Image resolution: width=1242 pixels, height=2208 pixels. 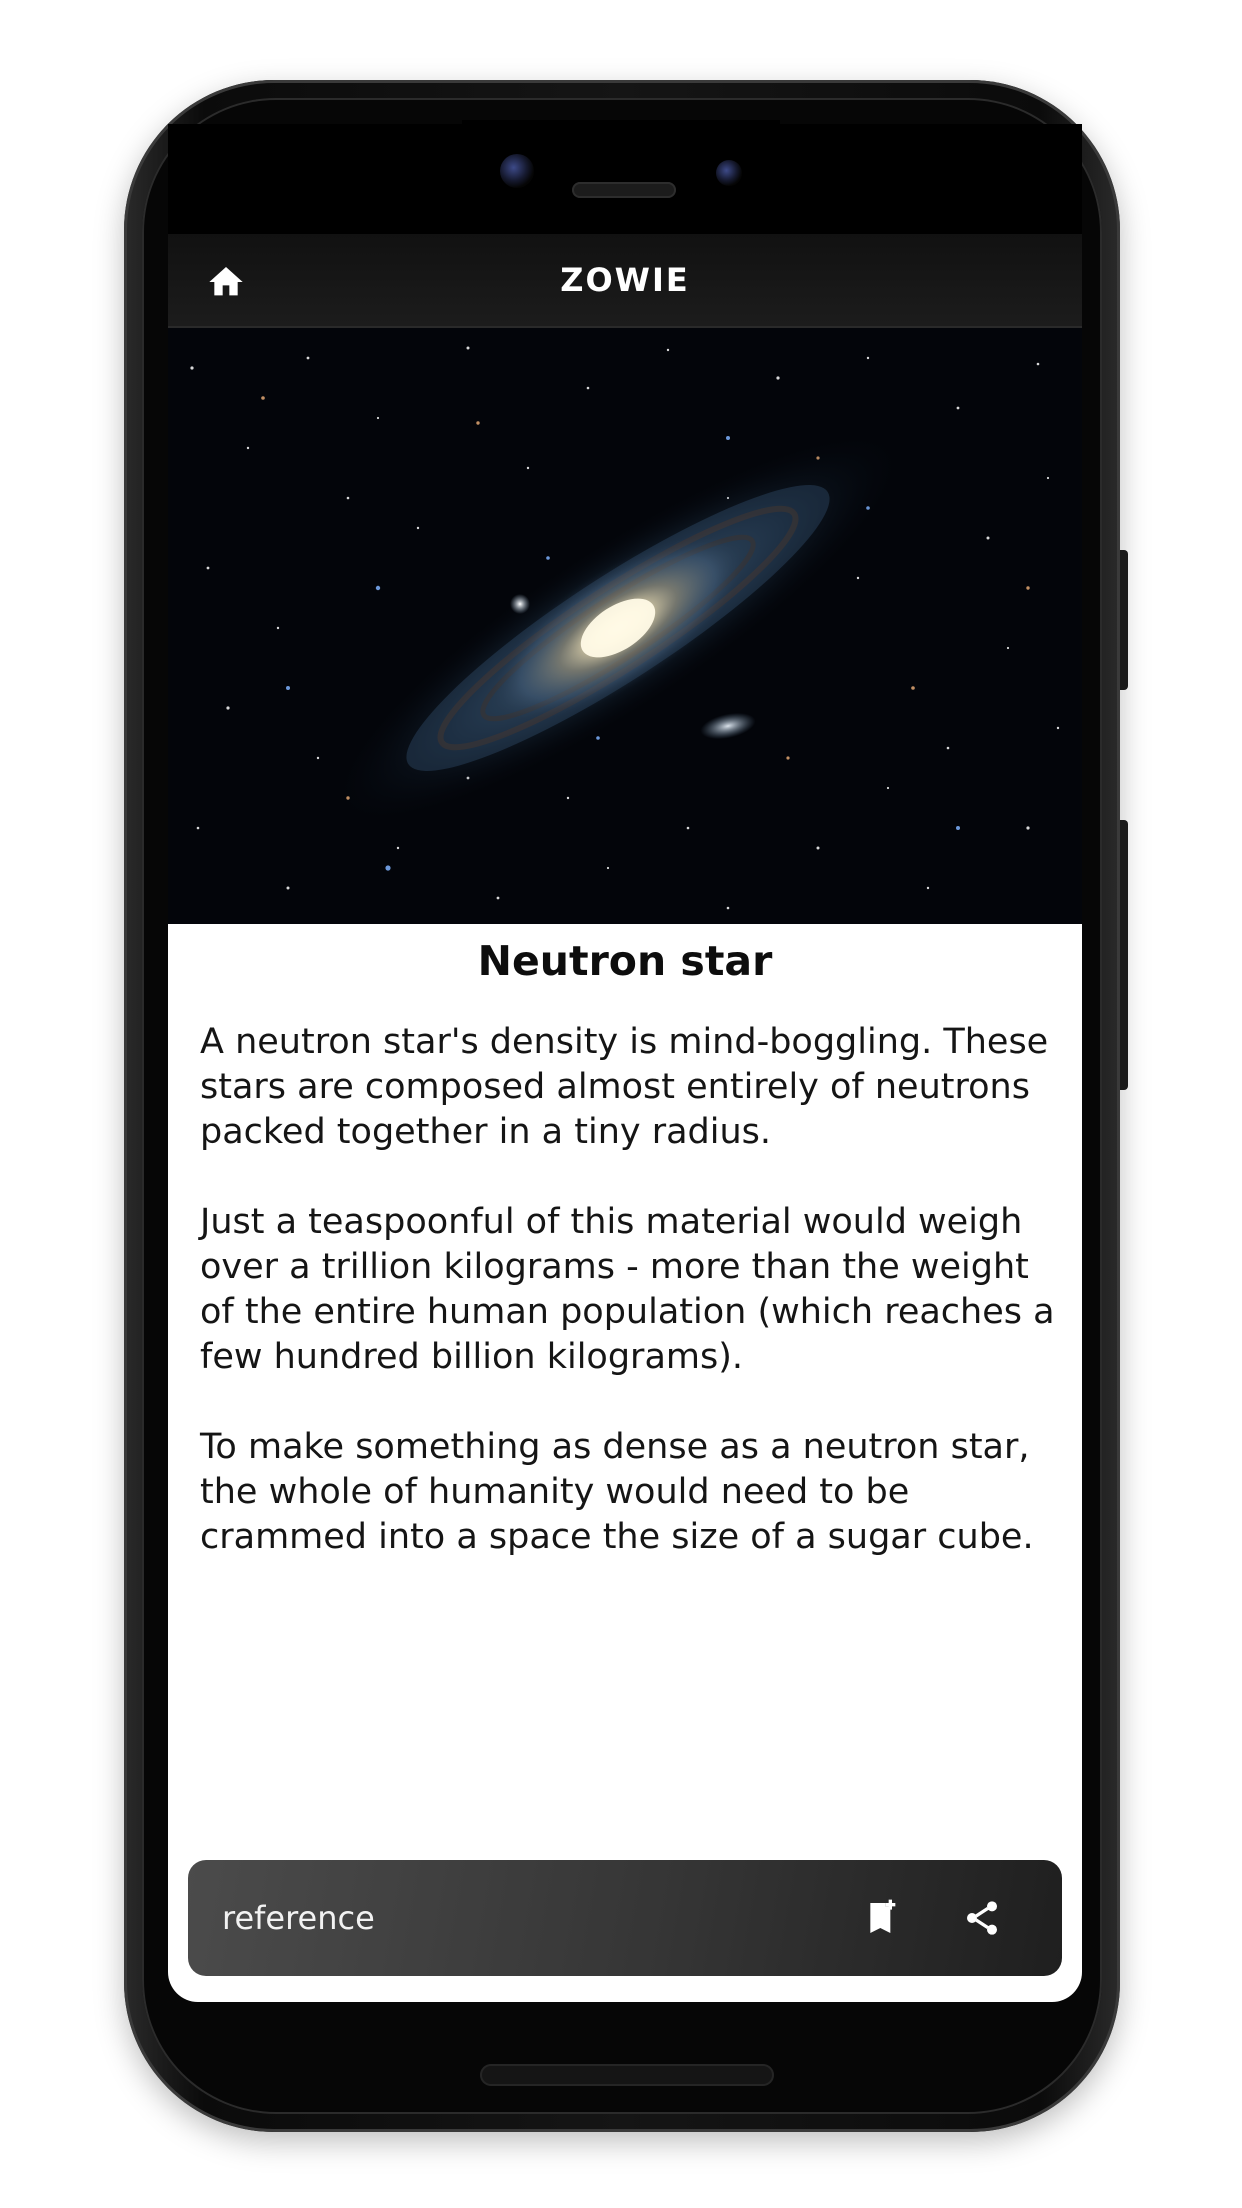 What do you see at coordinates (1124, 620) in the screenshot?
I see `volume-button` at bounding box center [1124, 620].